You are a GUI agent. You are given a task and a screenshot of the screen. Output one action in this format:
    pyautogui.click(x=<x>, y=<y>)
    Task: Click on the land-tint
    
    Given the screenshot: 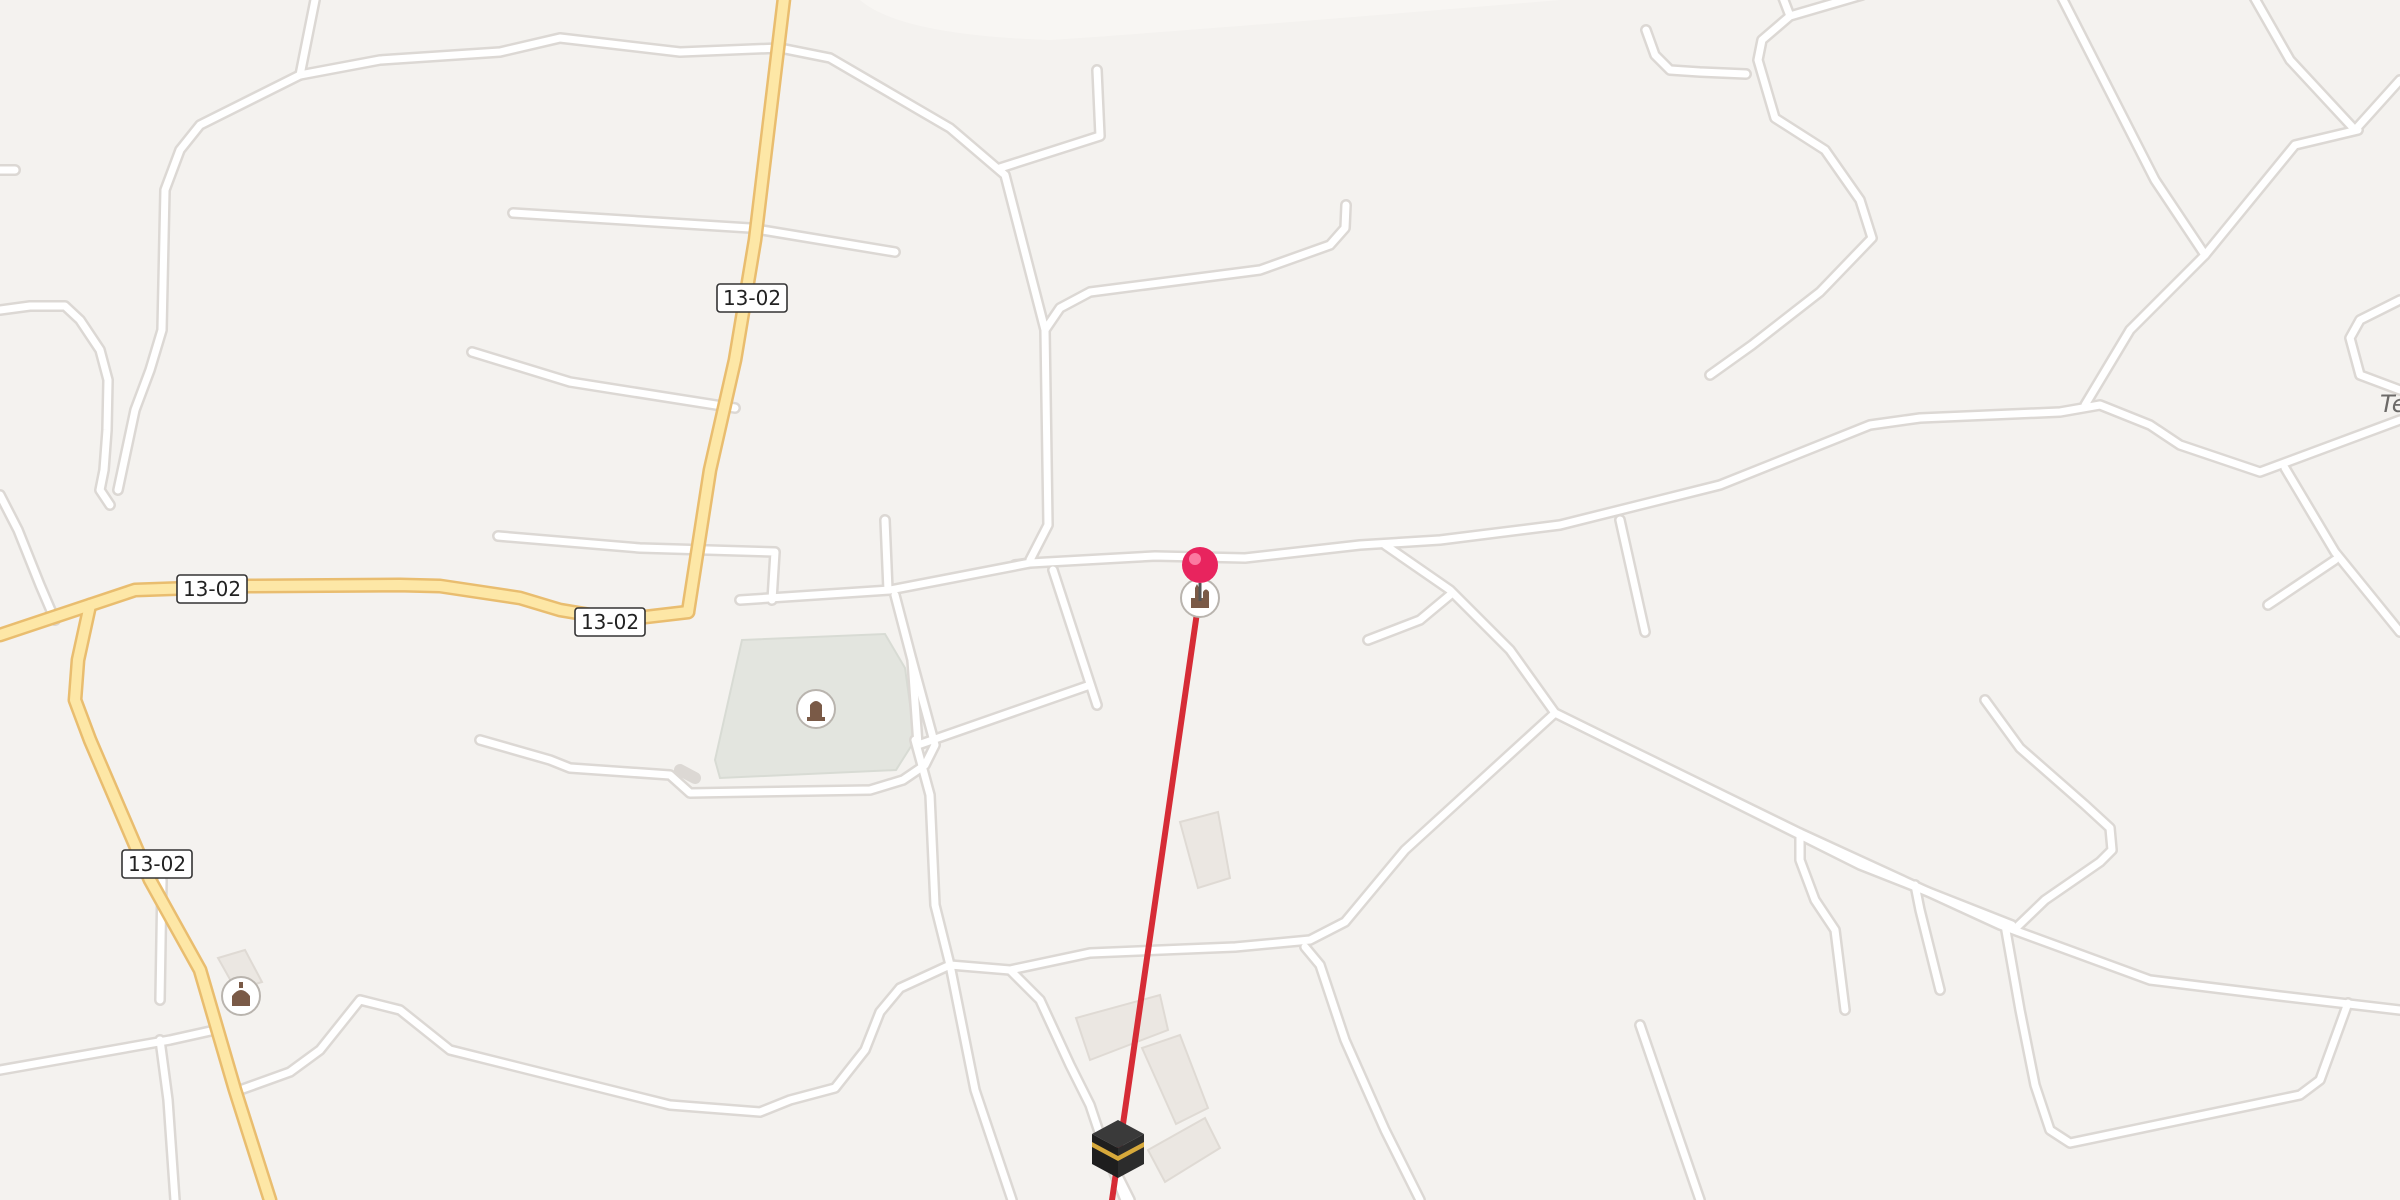 What is the action you would take?
    pyautogui.click(x=1210, y=20)
    